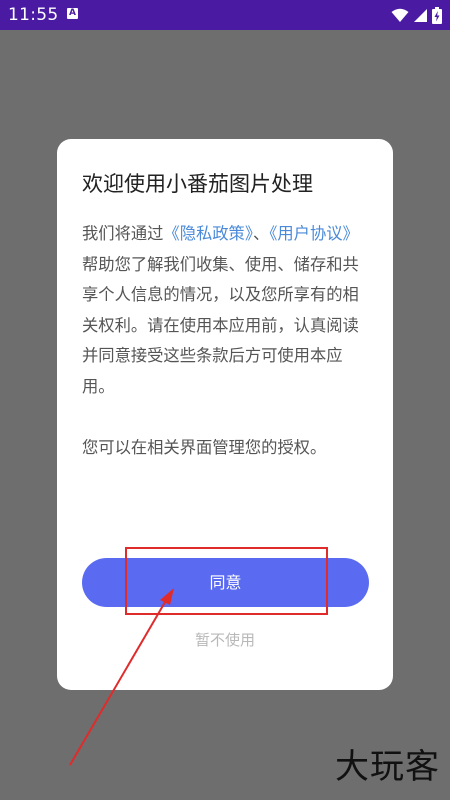  What do you see at coordinates (208, 233) in the screenshot?
I see `privacy-policy-link: 《隐私政策》` at bounding box center [208, 233].